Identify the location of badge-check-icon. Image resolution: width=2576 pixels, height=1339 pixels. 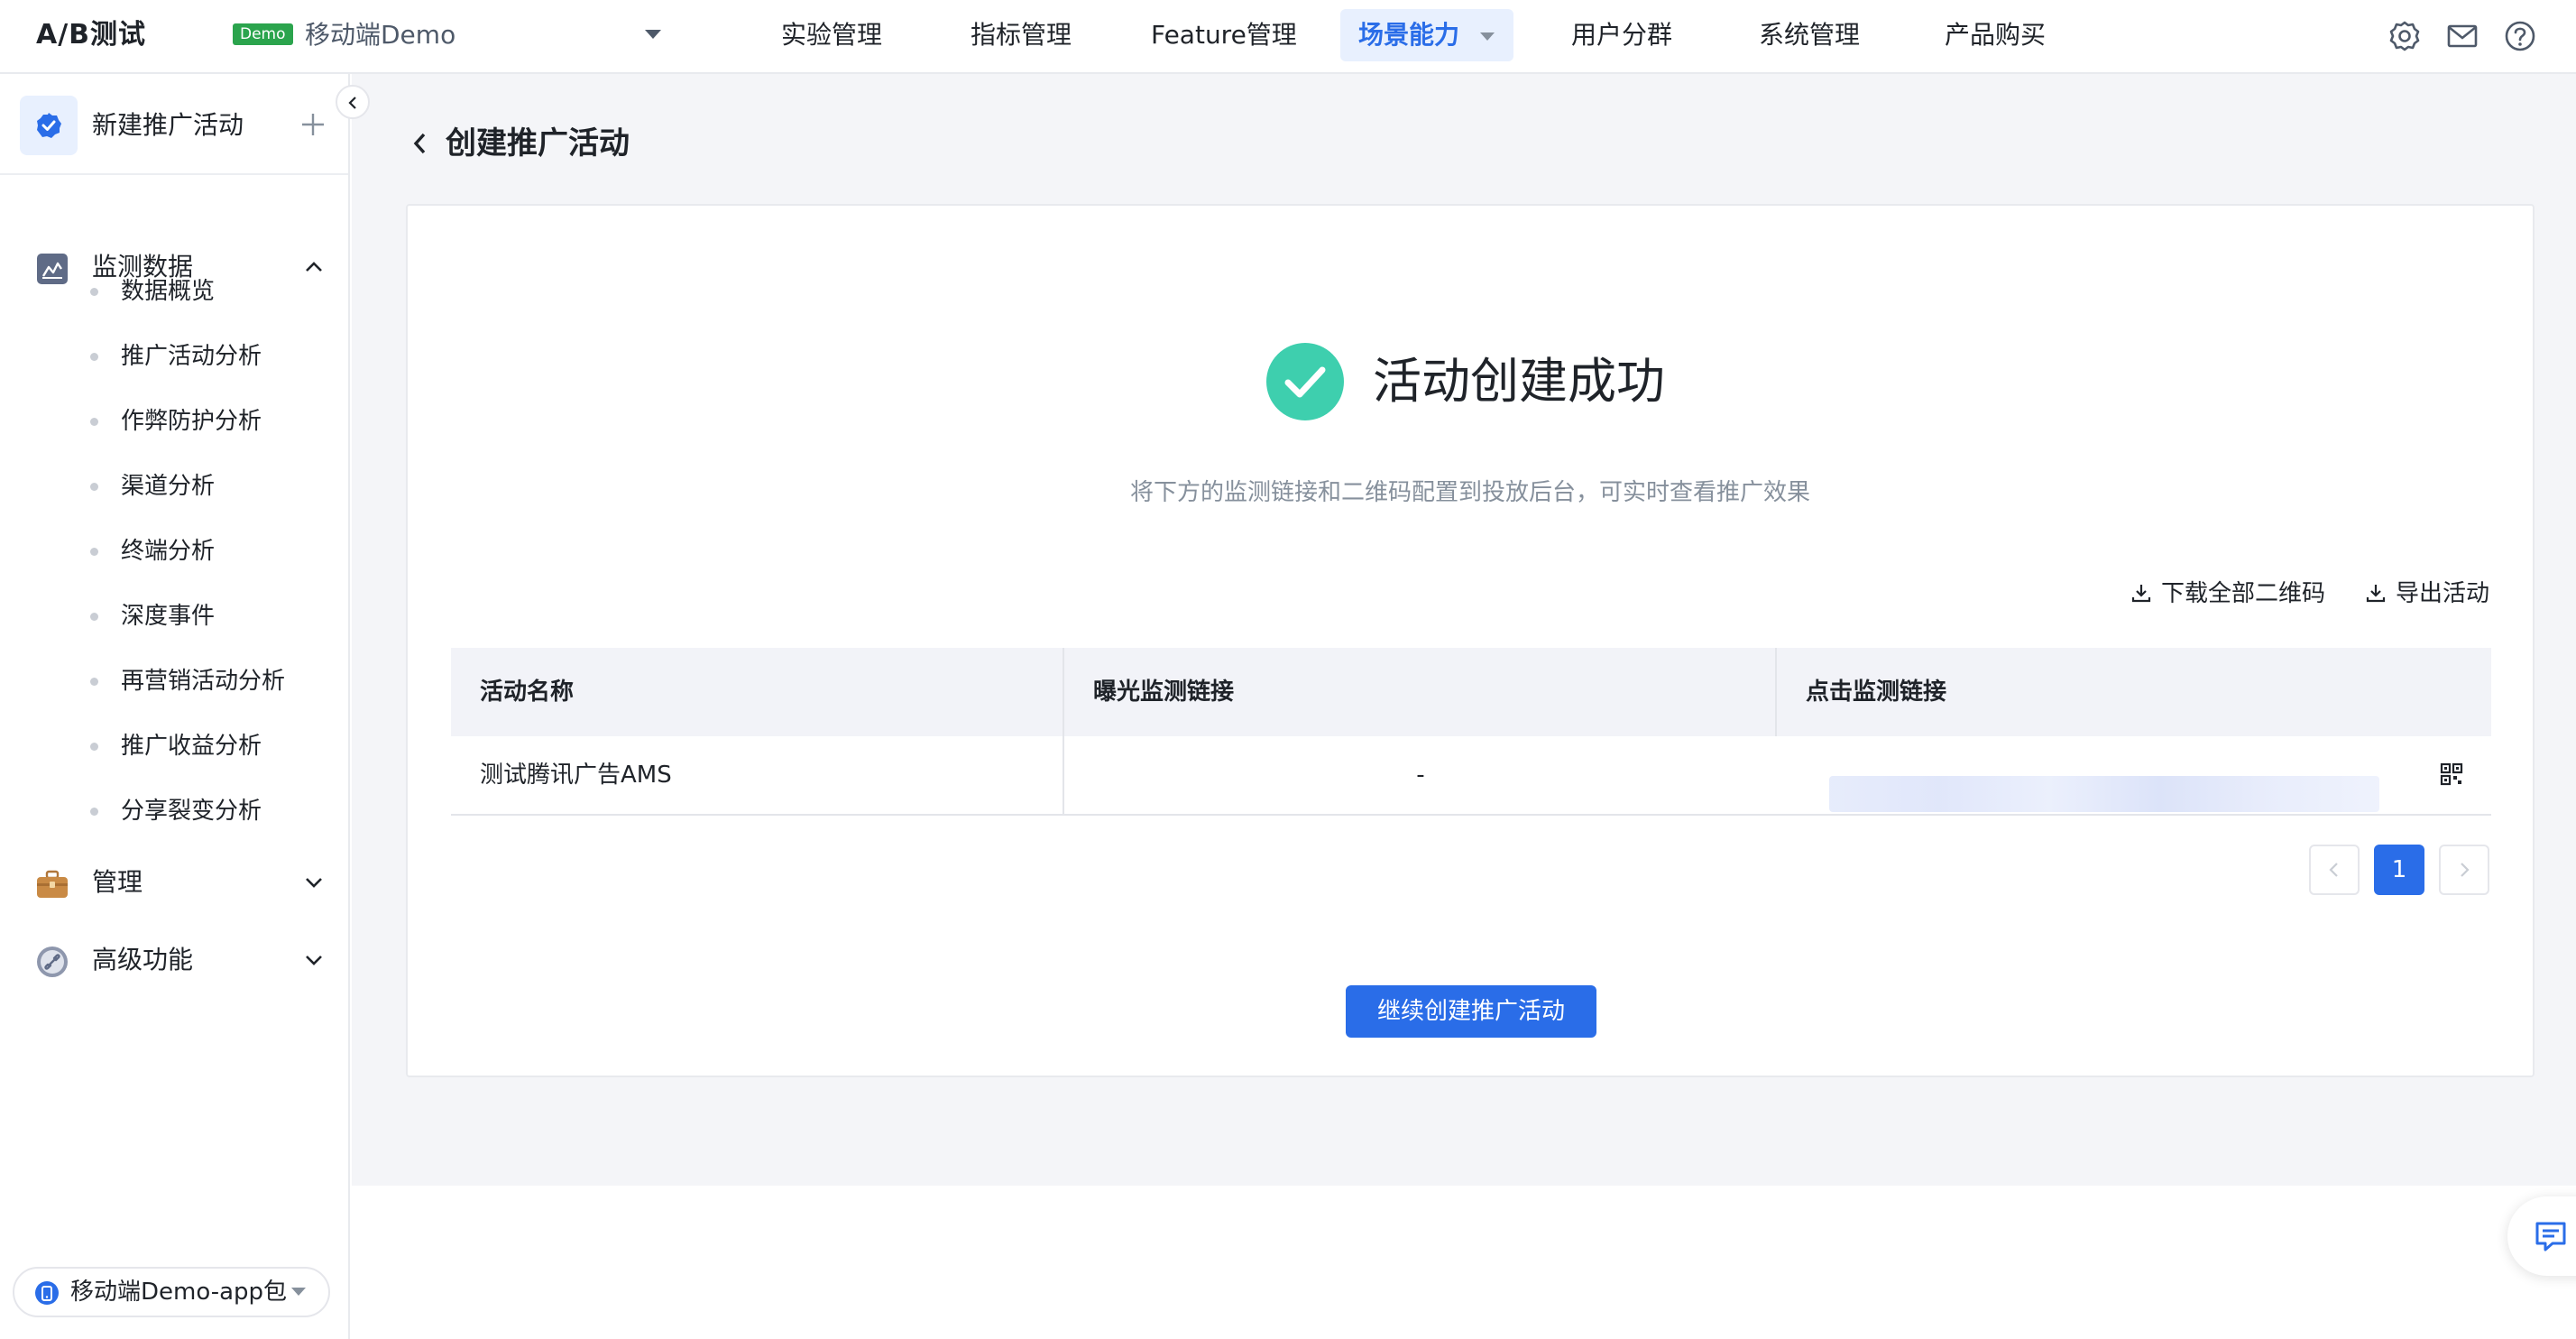
(49, 126).